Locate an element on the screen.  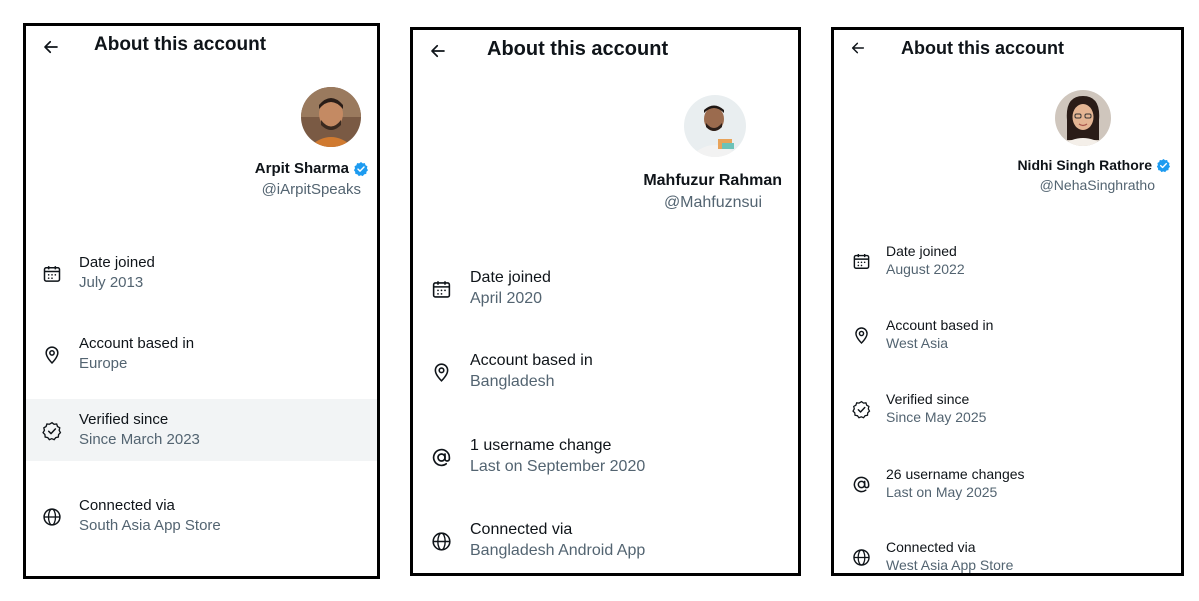
info-item-date-joined: Date joined July 2013 is located at coordinates (201, 273).